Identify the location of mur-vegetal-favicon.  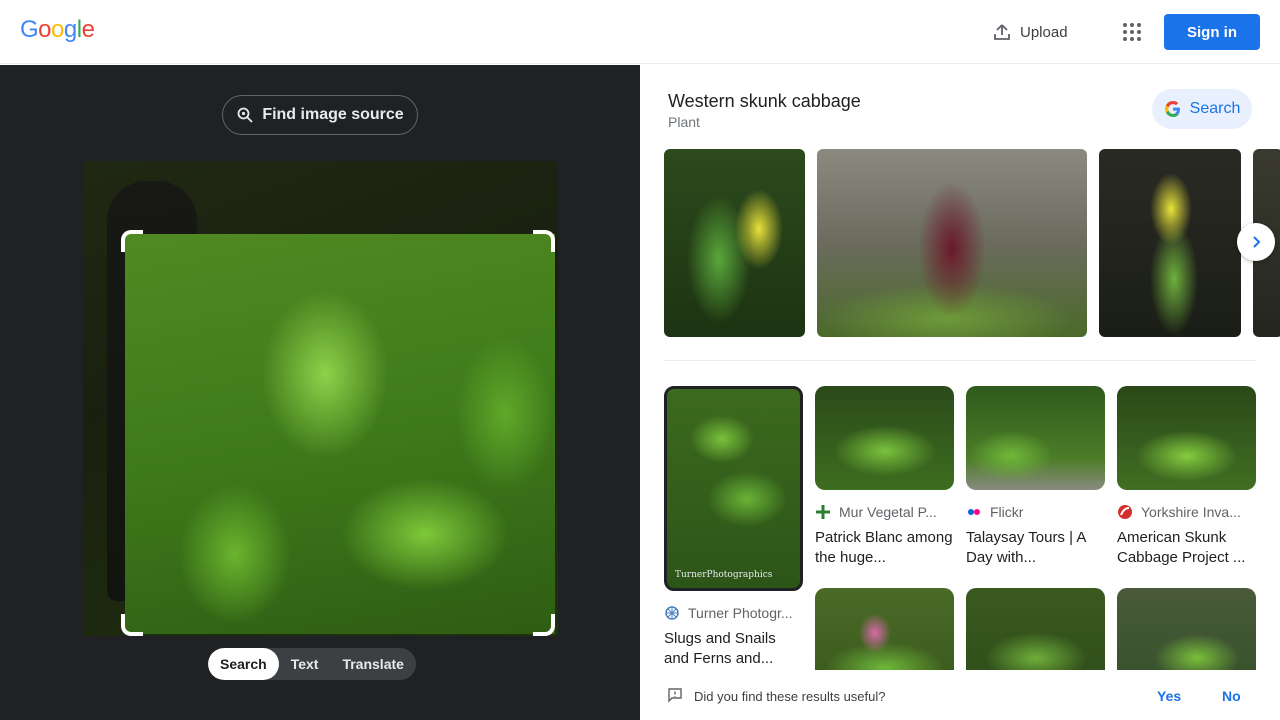
(823, 512).